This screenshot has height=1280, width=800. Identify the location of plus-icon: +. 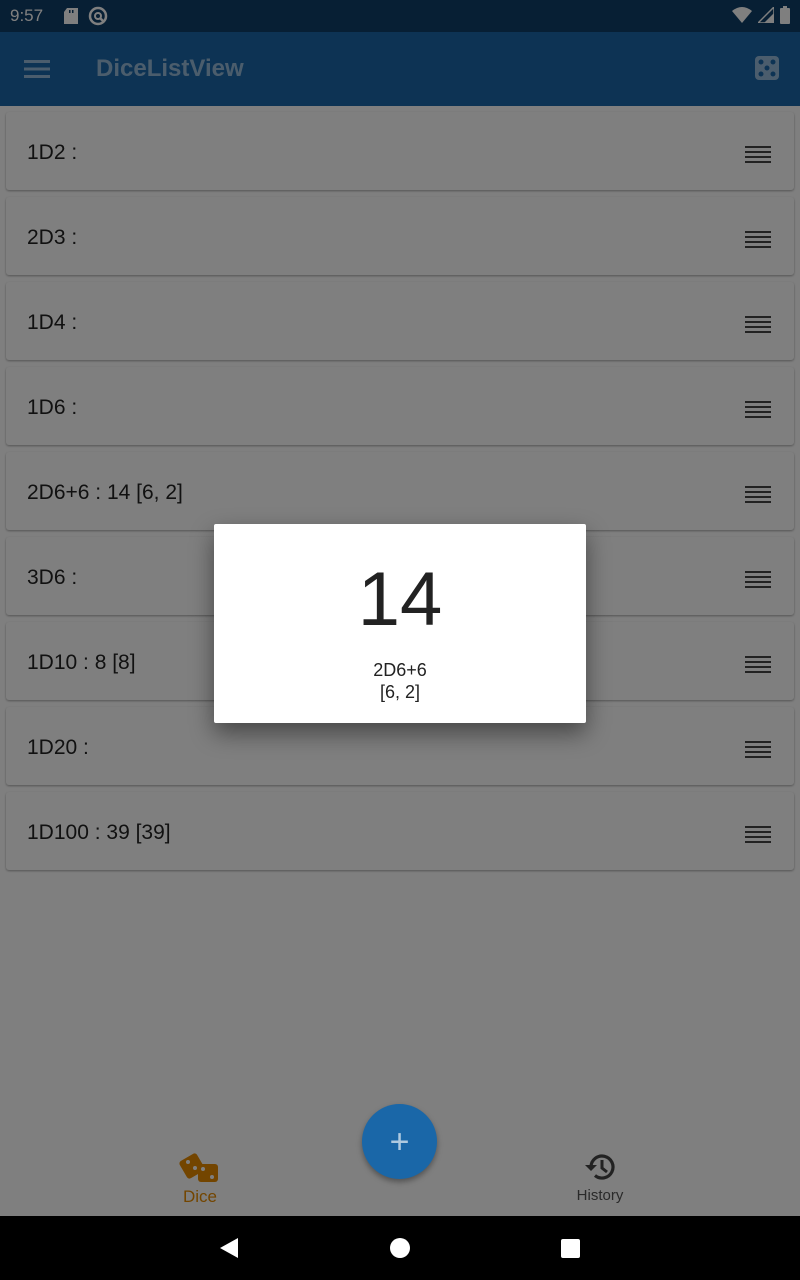
(399, 1141).